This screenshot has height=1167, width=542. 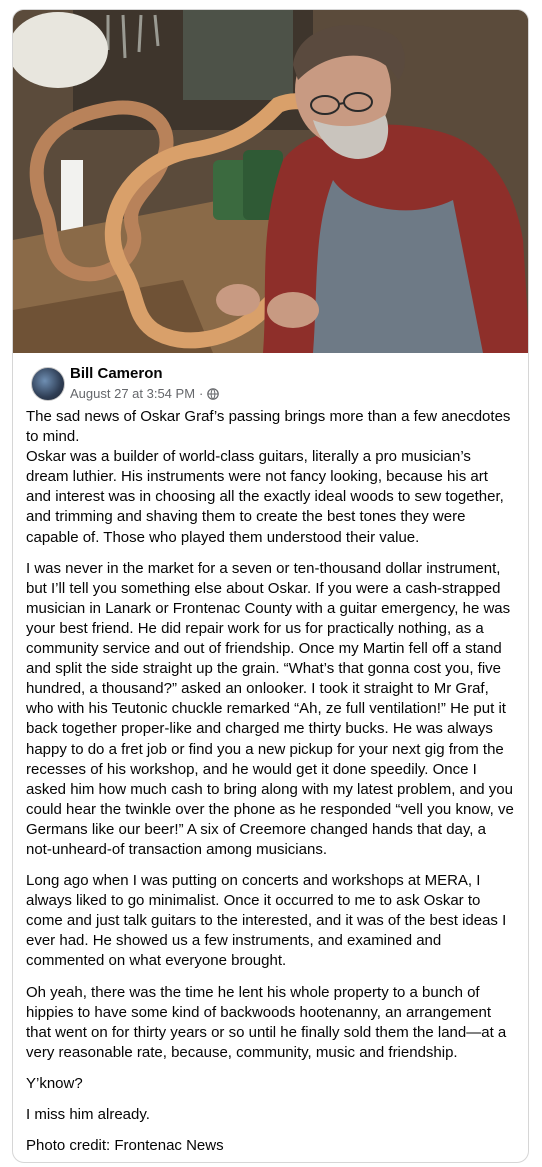 What do you see at coordinates (213, 393) in the screenshot?
I see `globe-icon` at bounding box center [213, 393].